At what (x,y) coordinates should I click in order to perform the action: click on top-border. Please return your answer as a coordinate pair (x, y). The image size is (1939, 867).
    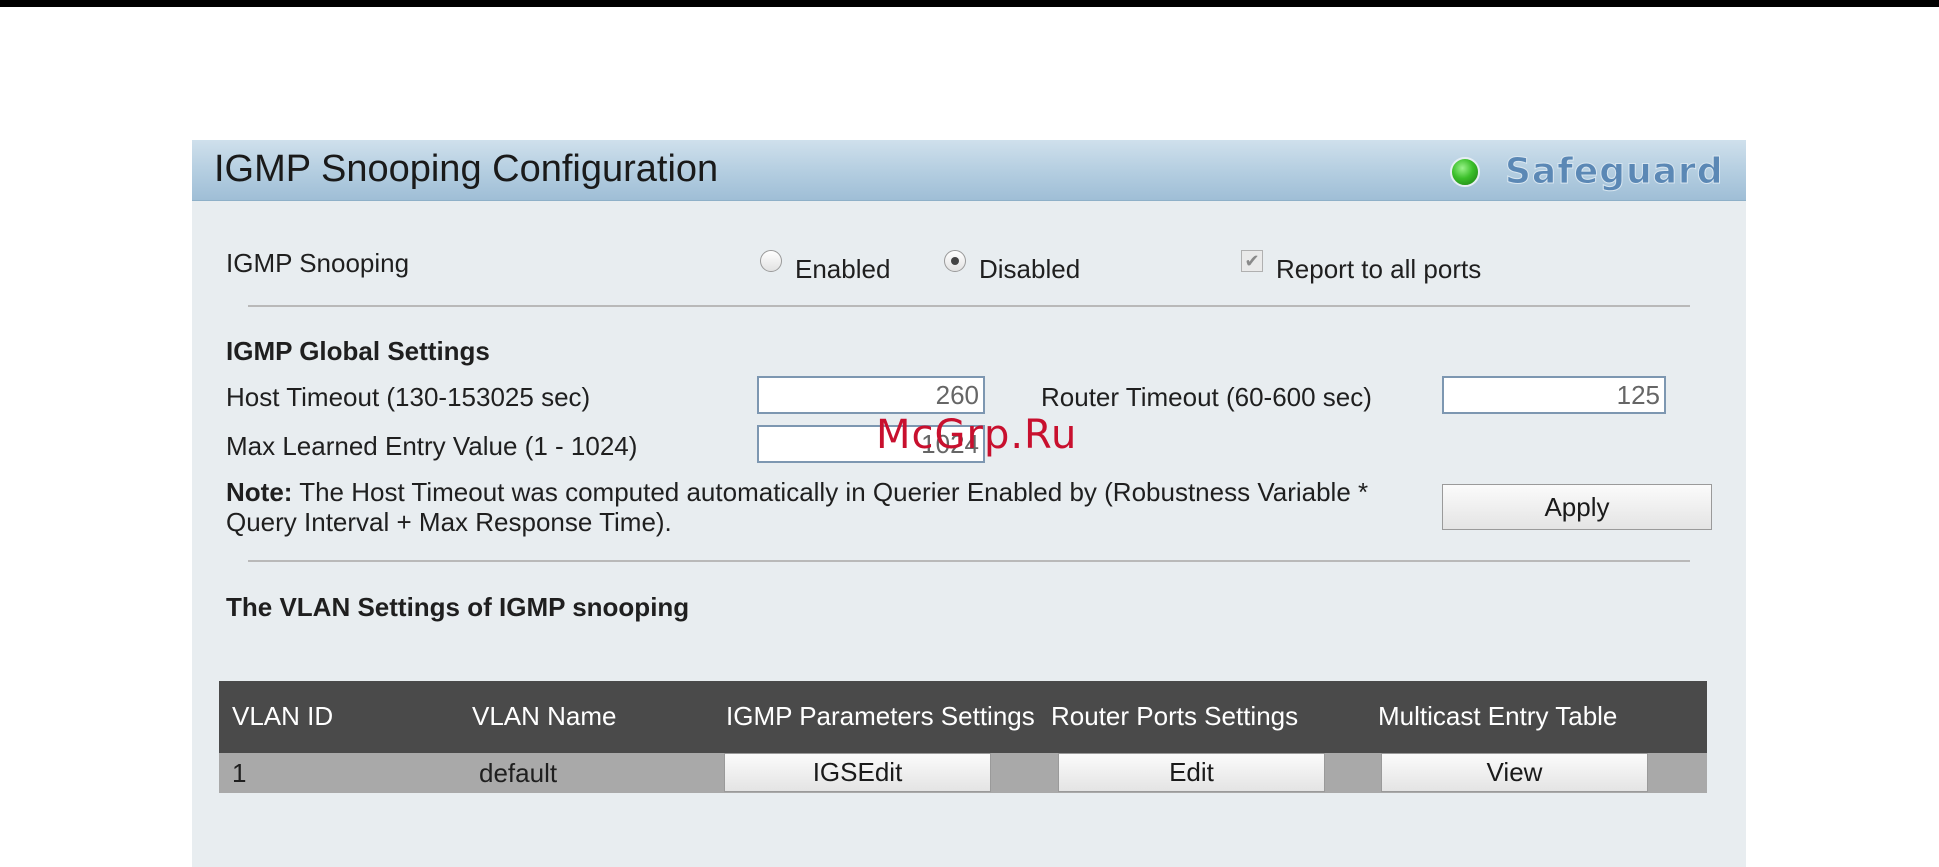
    Looking at the image, I should click on (969, 3).